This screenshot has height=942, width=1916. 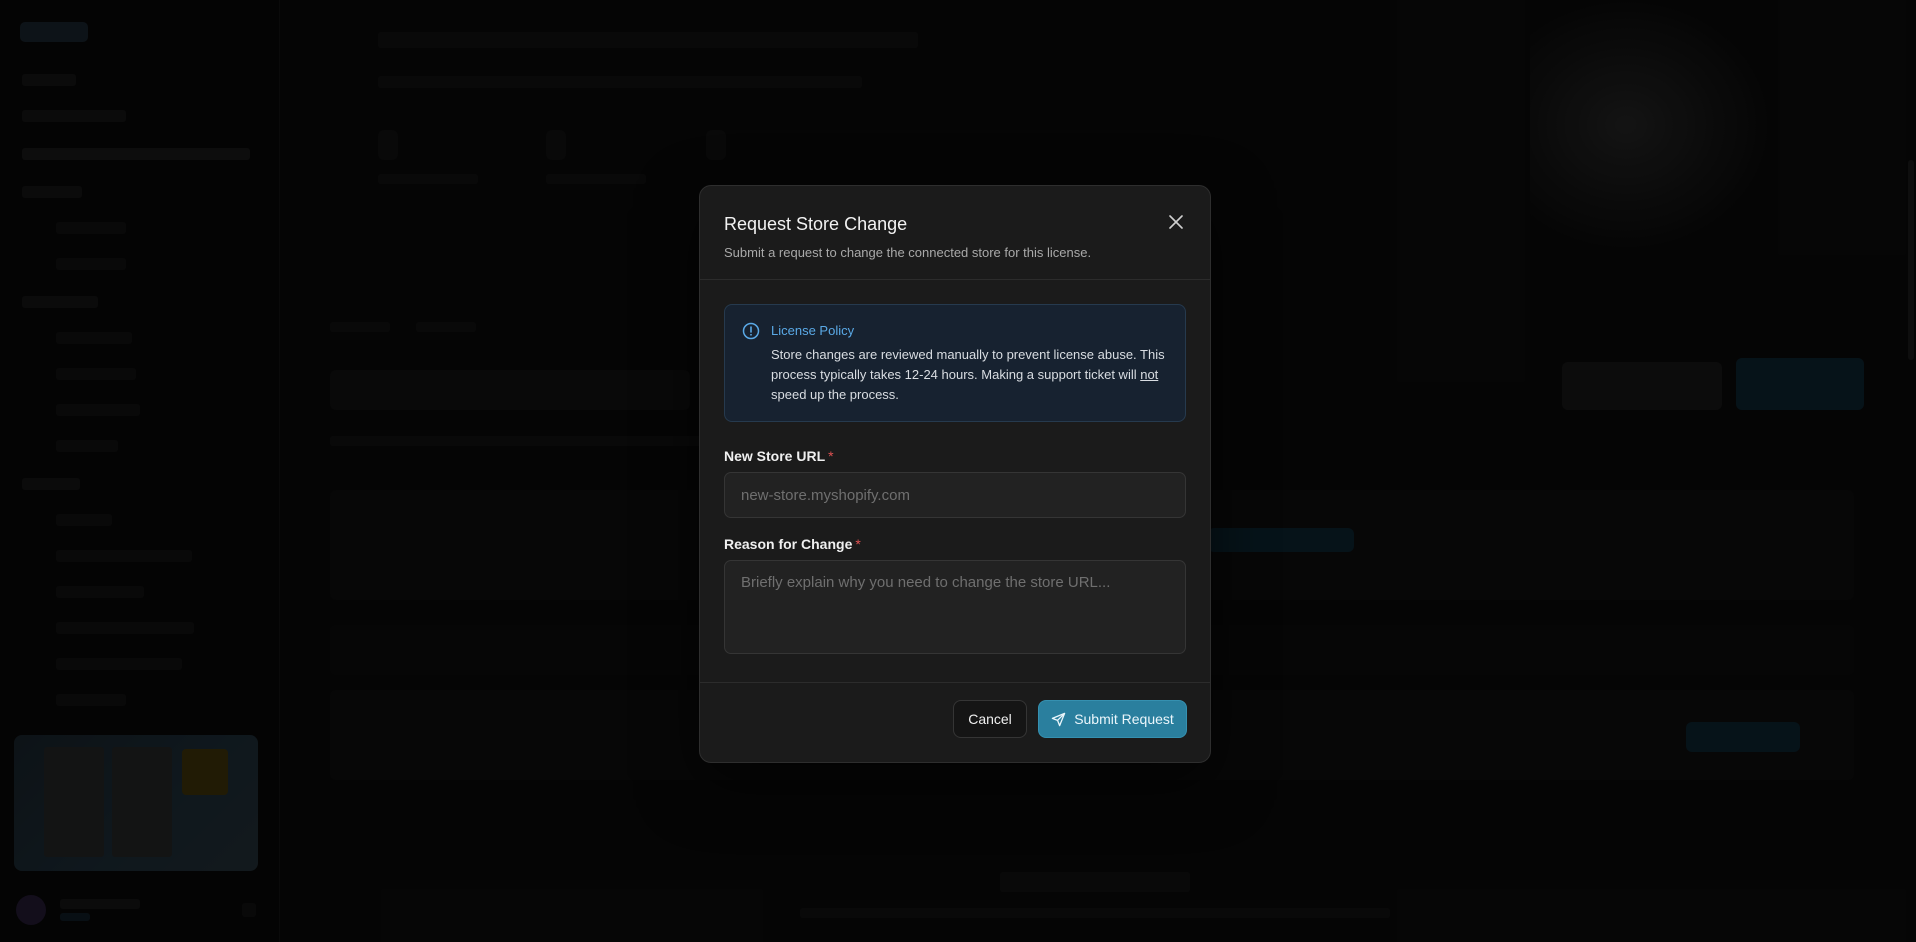 I want to click on close-button, so click(x=1176, y=222).